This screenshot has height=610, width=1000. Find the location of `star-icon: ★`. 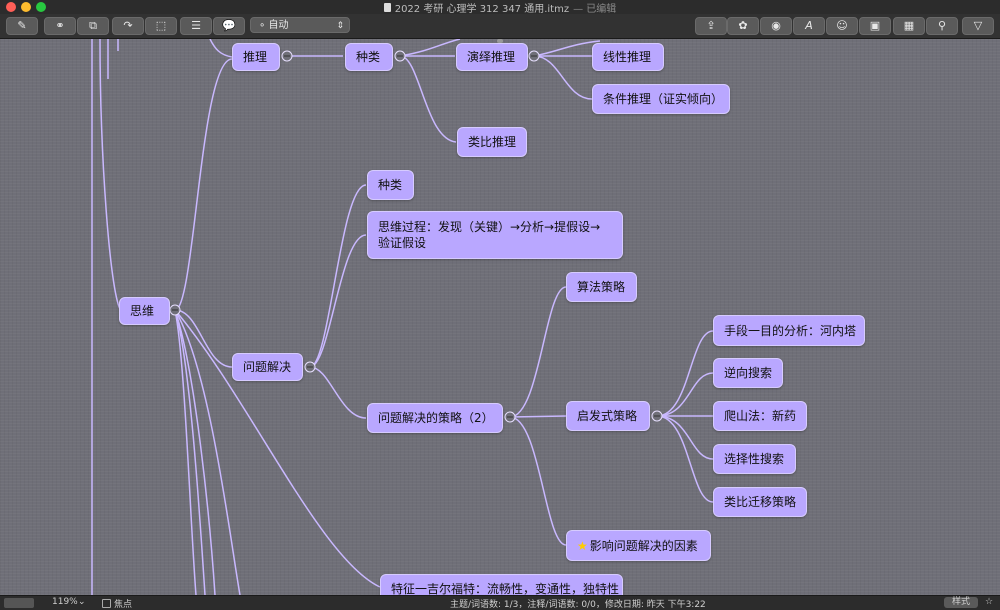

star-icon: ★ is located at coordinates (582, 545).